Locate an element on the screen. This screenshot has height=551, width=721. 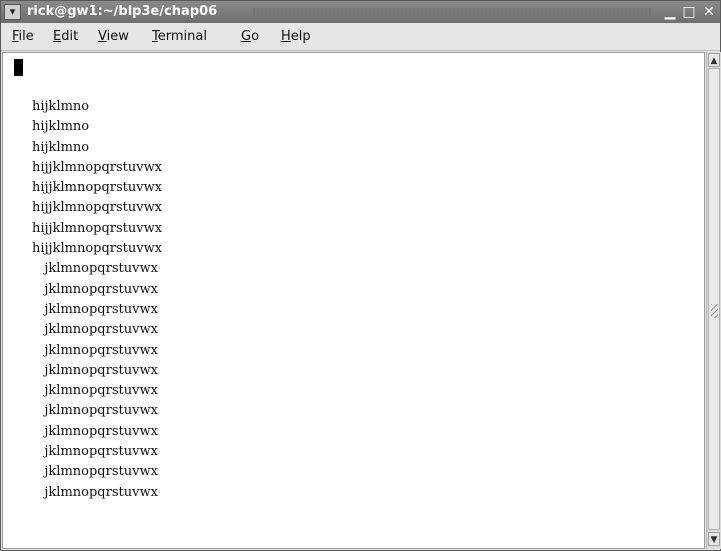
menu-edit: Edit is located at coordinates (65, 36).